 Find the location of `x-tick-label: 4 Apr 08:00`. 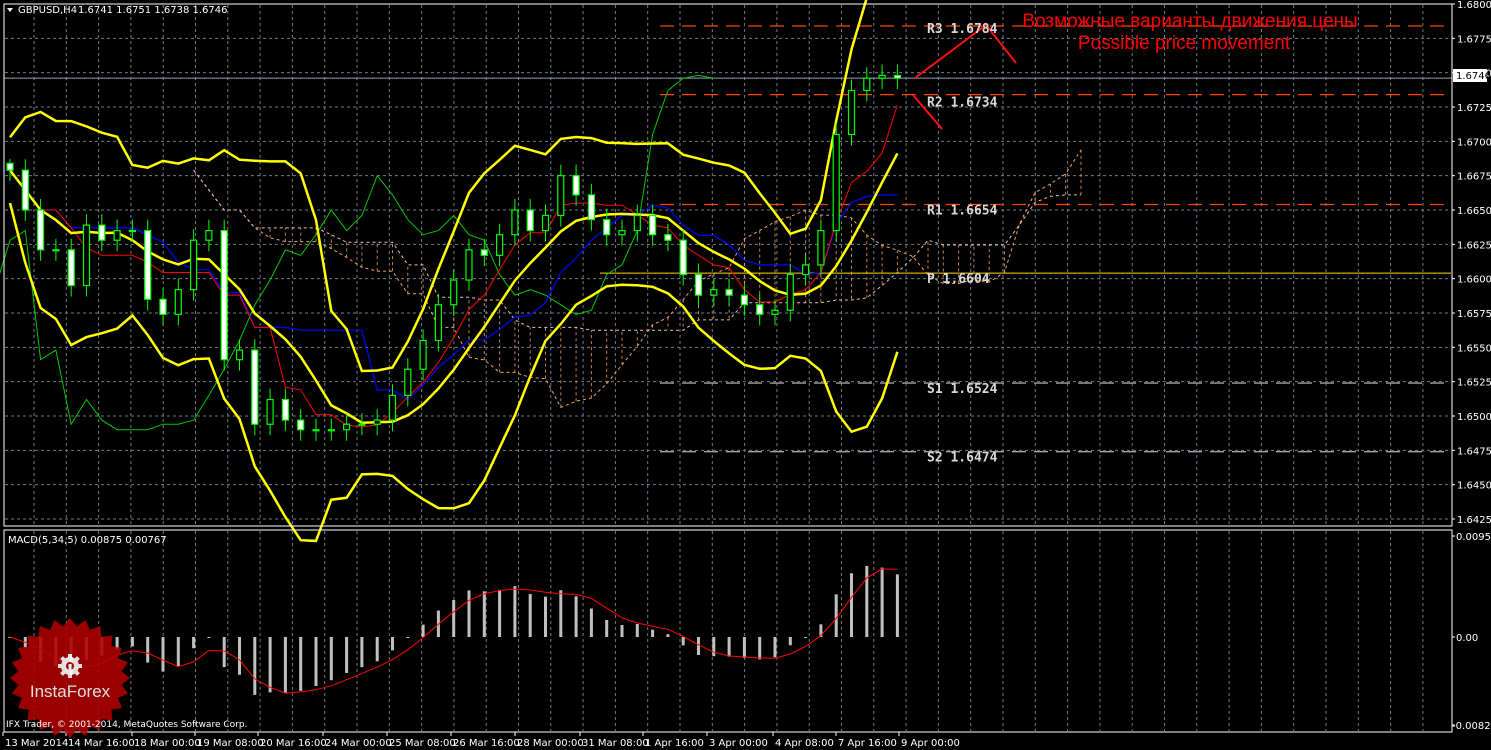

x-tick-label: 4 Apr 08:00 is located at coordinates (804, 743).